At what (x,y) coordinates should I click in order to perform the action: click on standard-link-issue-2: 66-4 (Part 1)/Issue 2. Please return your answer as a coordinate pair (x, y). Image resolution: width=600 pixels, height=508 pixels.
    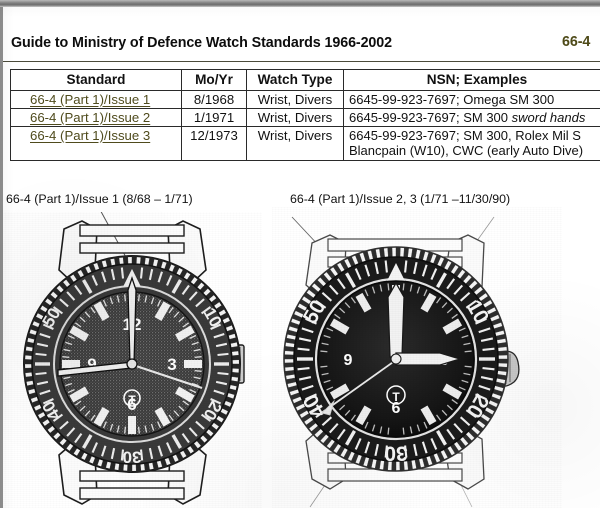
    Looking at the image, I should click on (83, 117).